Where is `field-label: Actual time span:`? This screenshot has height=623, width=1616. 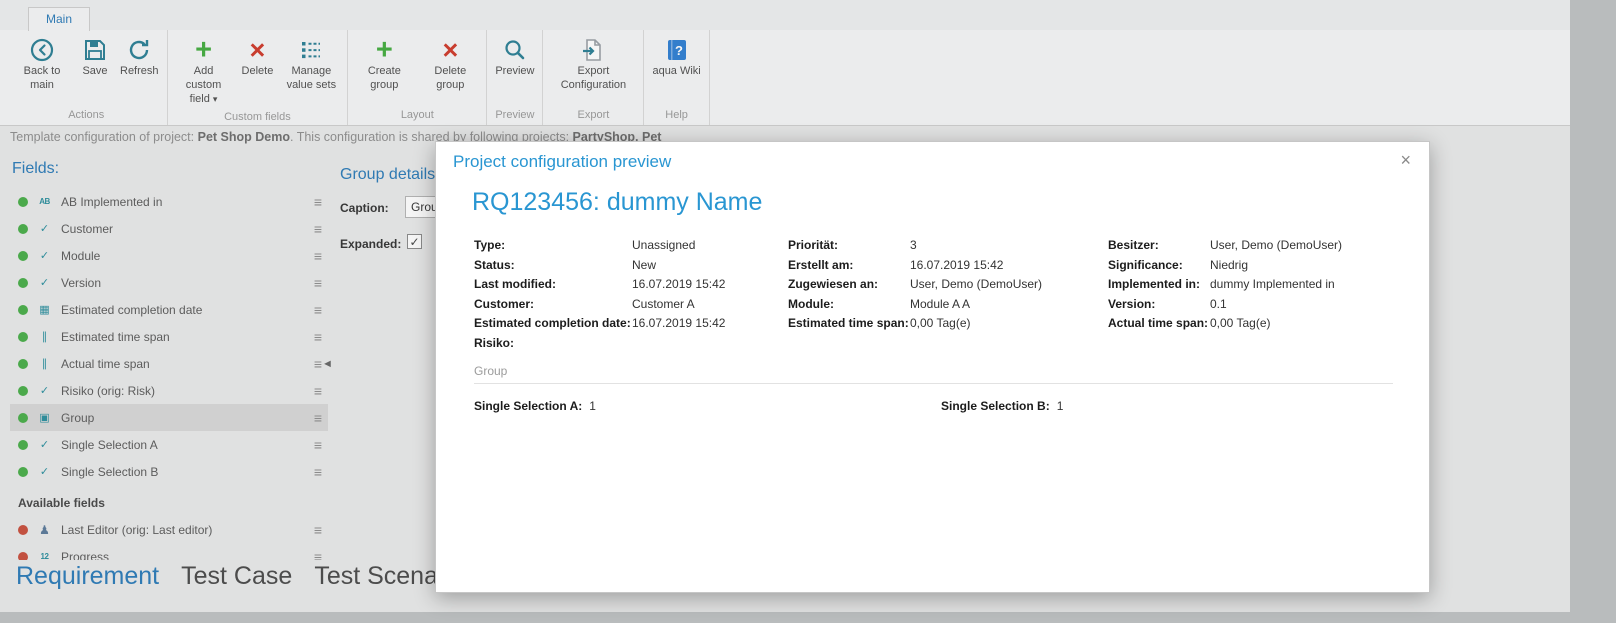
field-label: Actual time span: is located at coordinates (1158, 323).